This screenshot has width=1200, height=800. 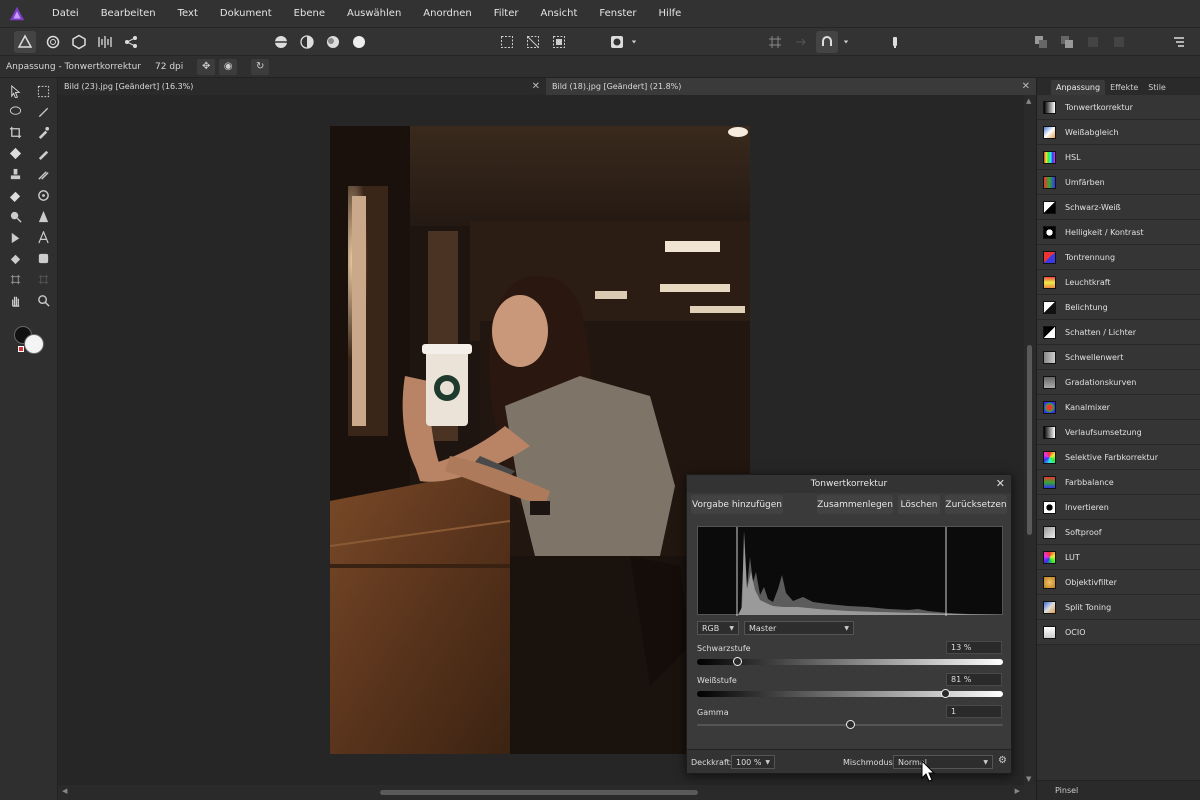 What do you see at coordinates (1118, 507) in the screenshot?
I see `adjustment-item: Invertieren` at bounding box center [1118, 507].